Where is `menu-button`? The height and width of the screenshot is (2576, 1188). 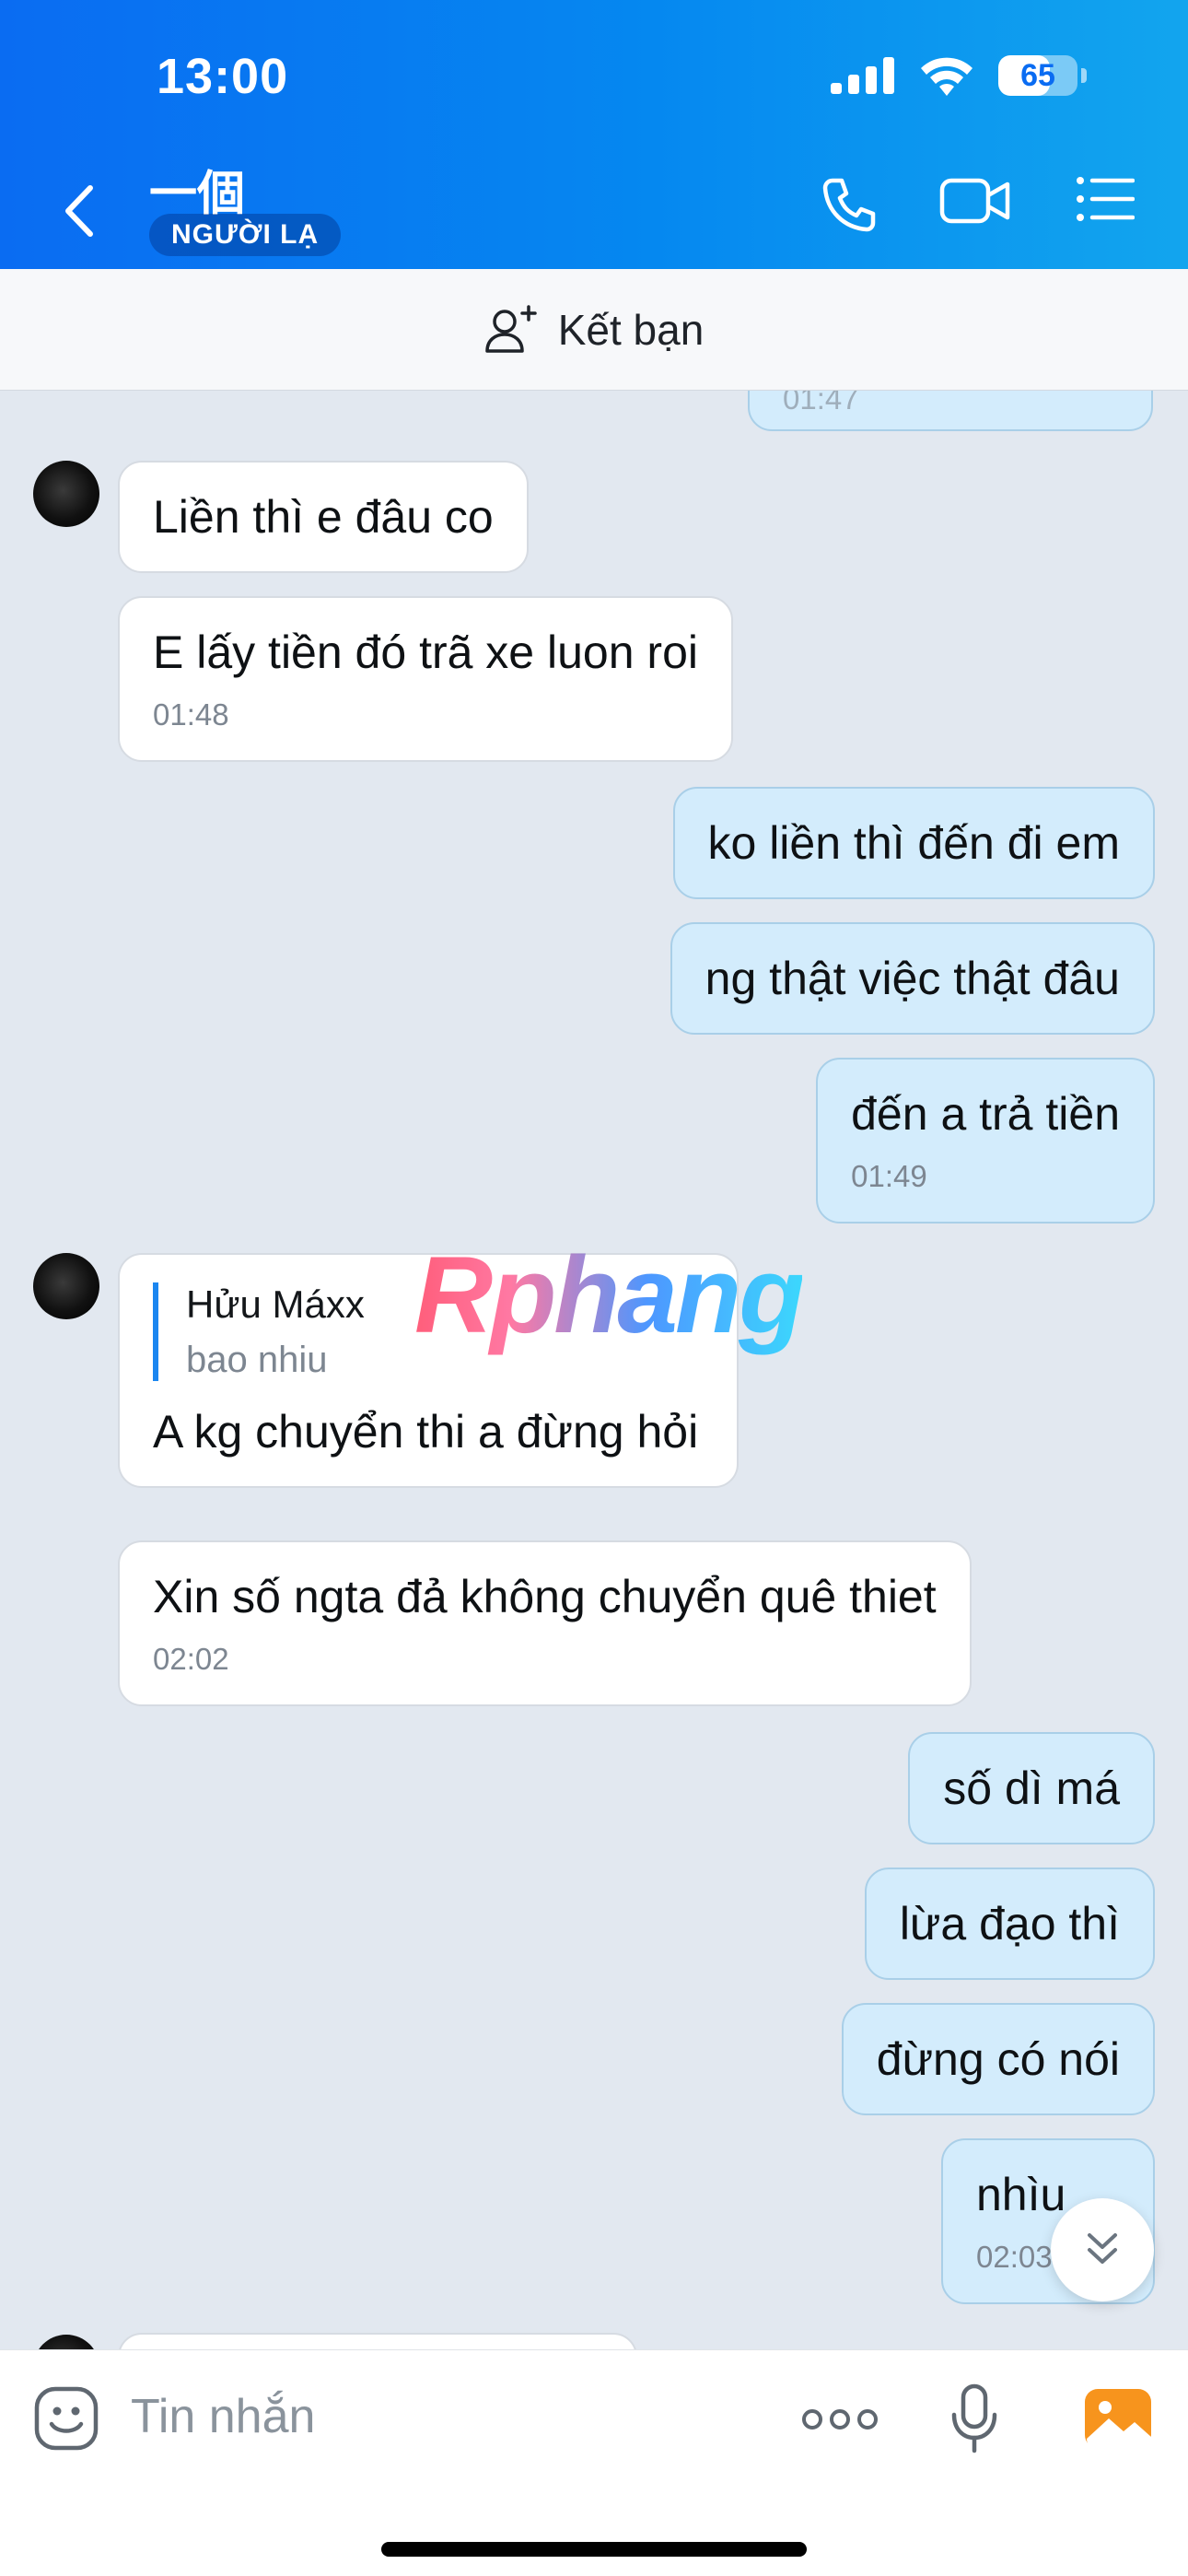 menu-button is located at coordinates (1105, 199).